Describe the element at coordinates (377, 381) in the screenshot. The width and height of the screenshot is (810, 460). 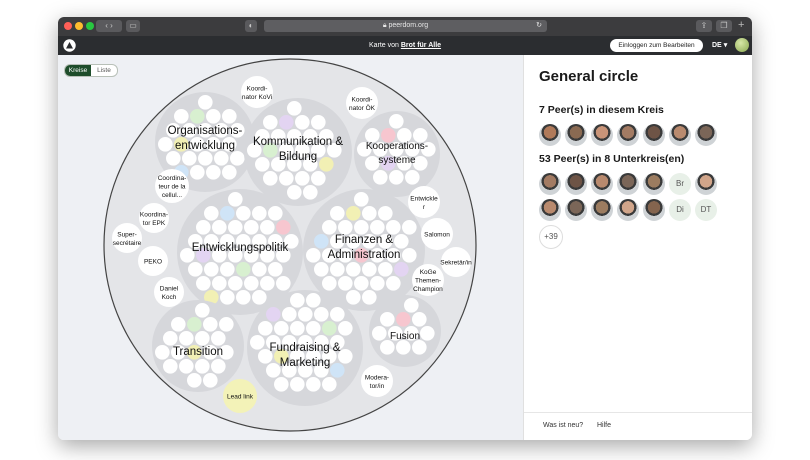
I see `role-bubble: Moderа-tor/in` at that location.